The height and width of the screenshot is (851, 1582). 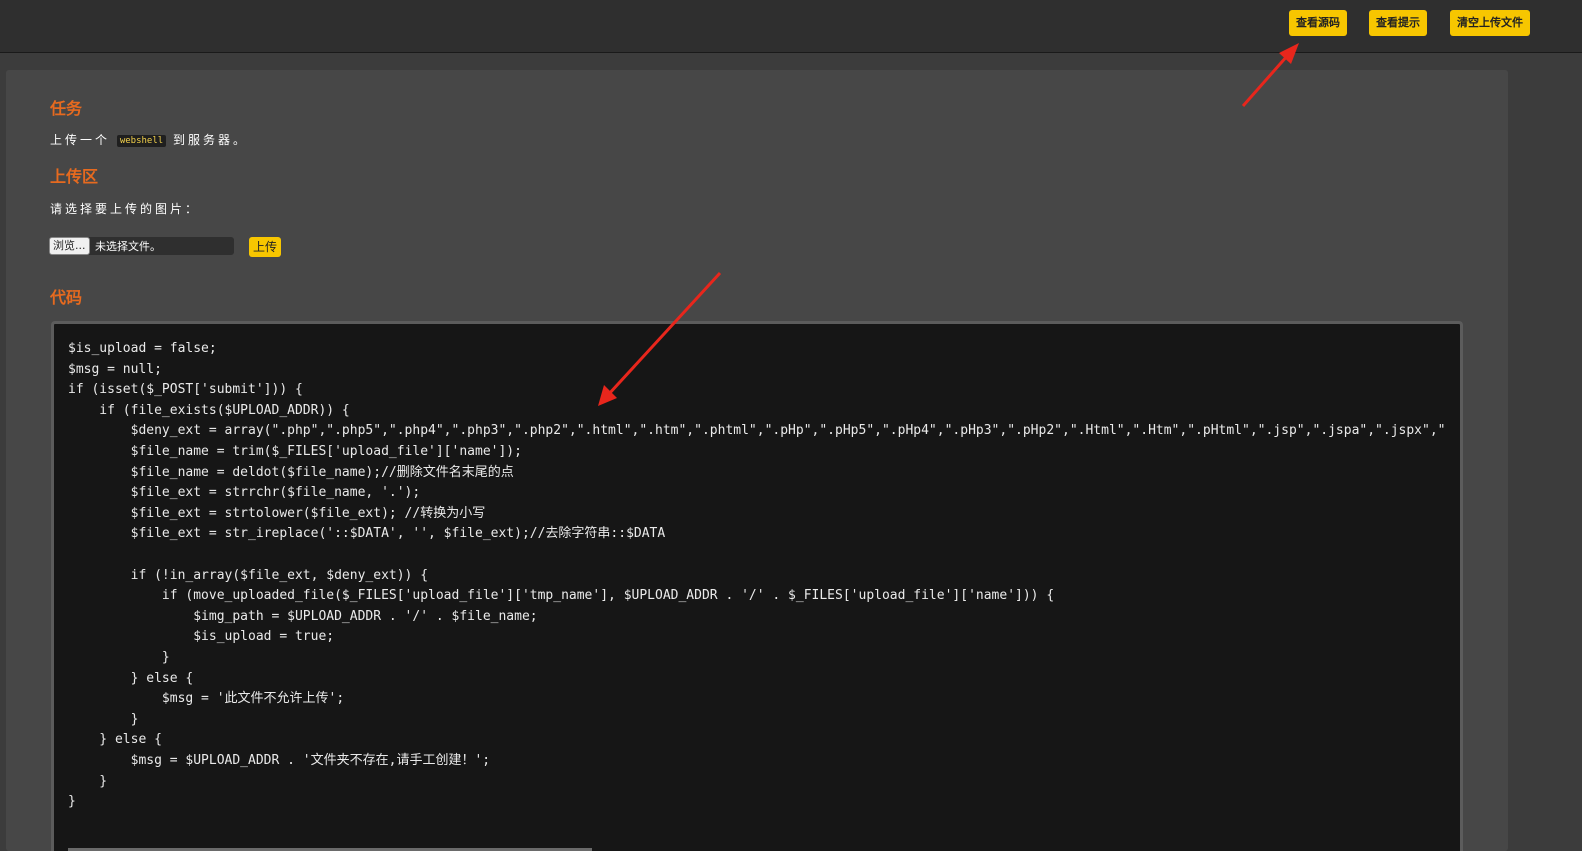 I want to click on code-line: $msg = $UPLOAD_ADDR . '文件夹不存在,请手工创建！';, so click(x=279, y=760).